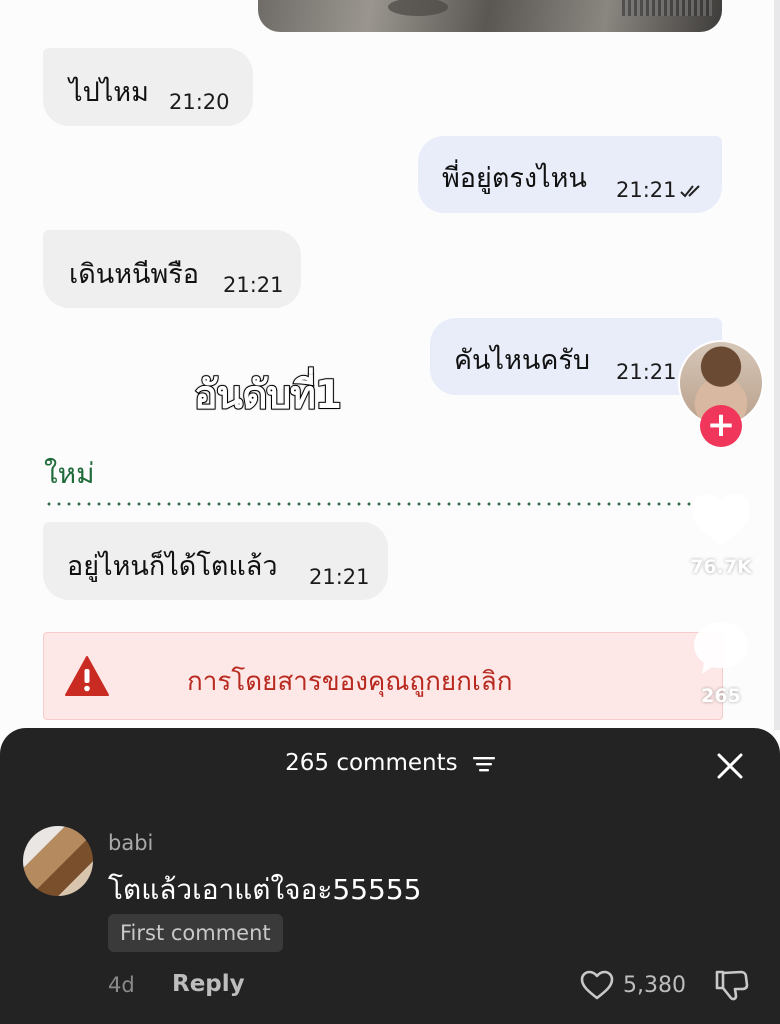  I want to click on message-text: อยู่ไหนก็ได้โตแล้ว, so click(172, 566).